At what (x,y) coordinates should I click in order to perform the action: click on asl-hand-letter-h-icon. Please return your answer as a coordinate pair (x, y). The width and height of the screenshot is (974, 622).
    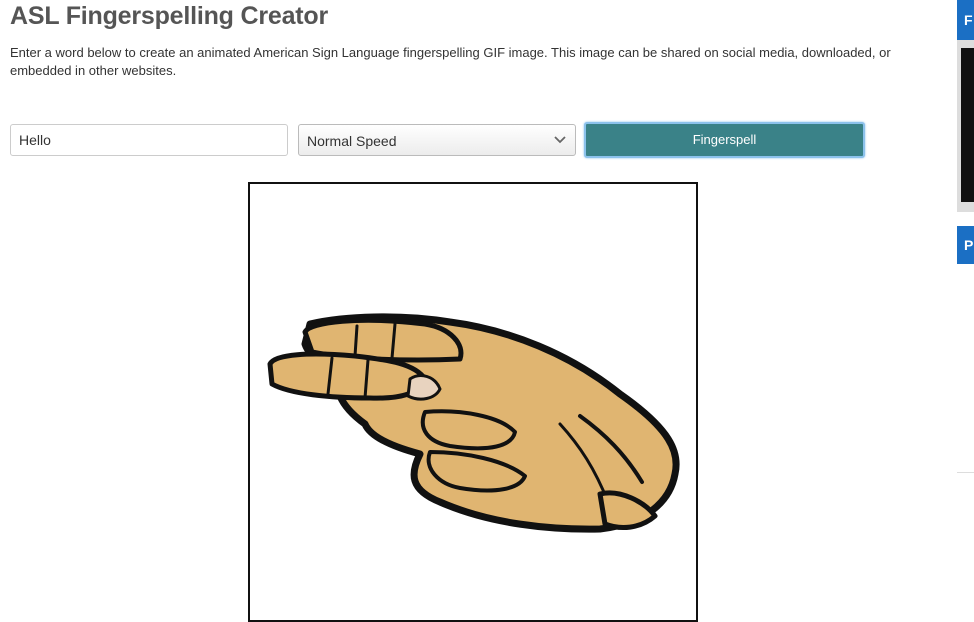
    Looking at the image, I should click on (473, 423).